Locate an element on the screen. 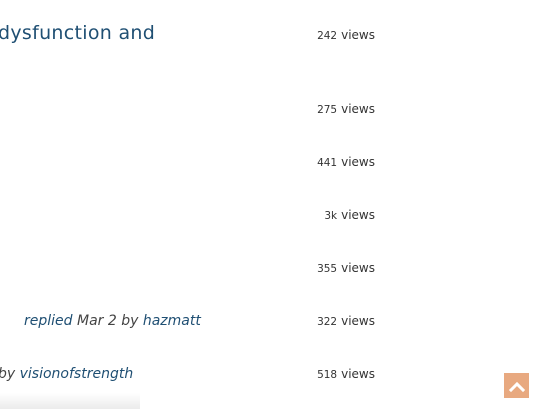 This screenshot has height=409, width=541. views-count: 275 views is located at coordinates (346, 109).